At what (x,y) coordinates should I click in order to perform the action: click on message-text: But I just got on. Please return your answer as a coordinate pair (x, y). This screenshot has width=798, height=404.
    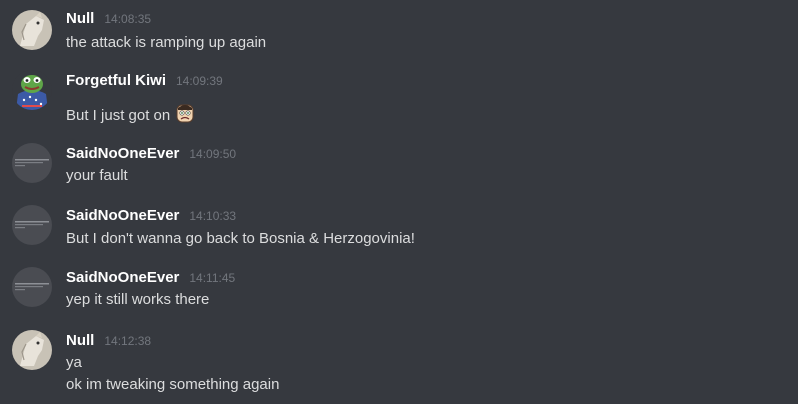
    Looking at the image, I should click on (131, 114).